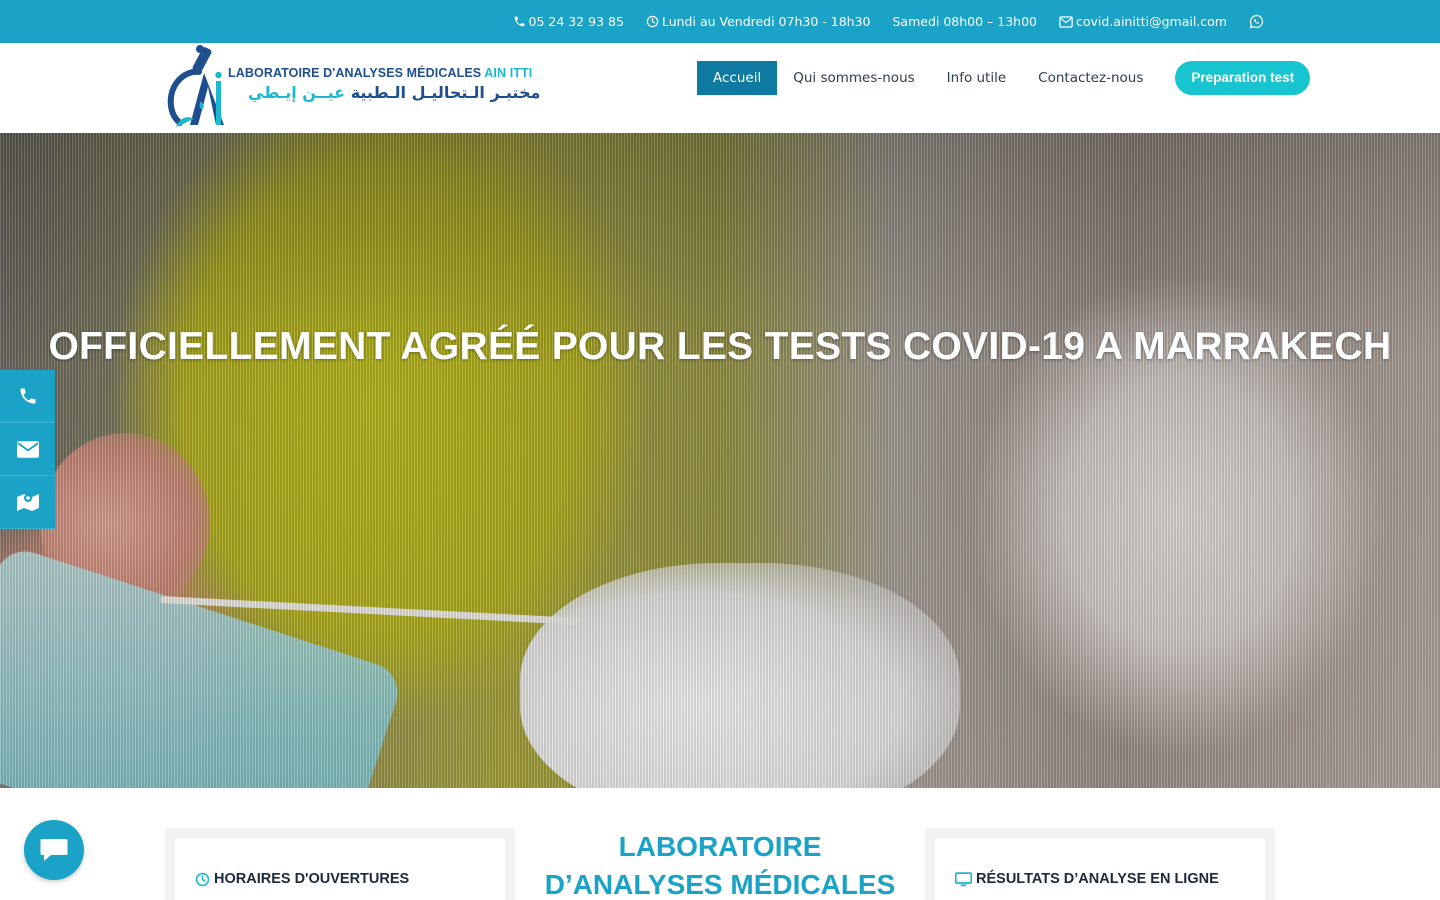 Image resolution: width=1440 pixels, height=900 pixels. I want to click on side-phone-button, so click(27, 396).